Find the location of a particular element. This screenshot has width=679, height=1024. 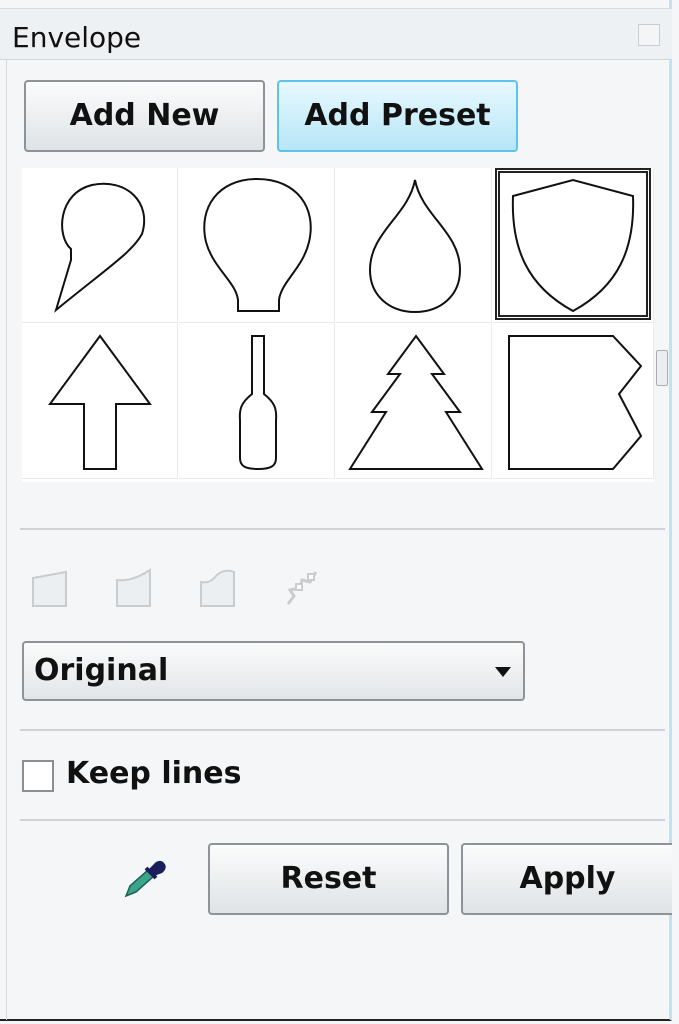

reset-button: Reset is located at coordinates (328, 879).